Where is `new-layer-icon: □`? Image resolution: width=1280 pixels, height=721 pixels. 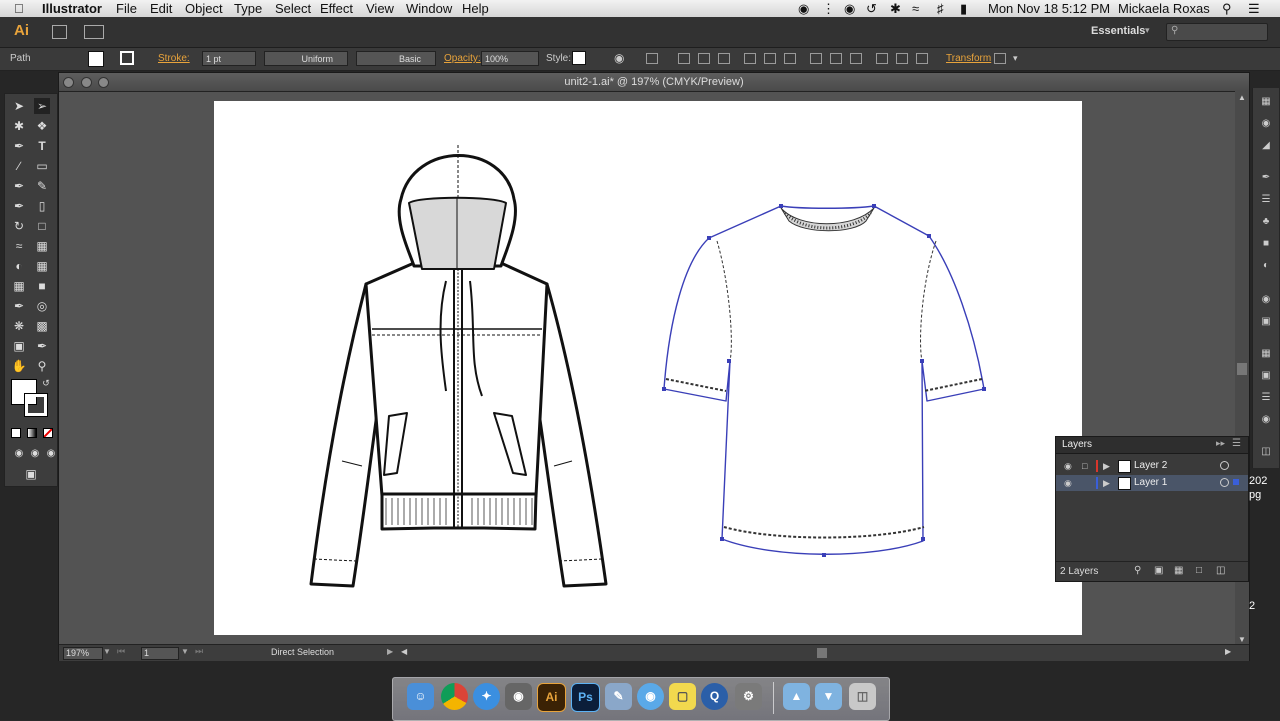
new-layer-icon: □ is located at coordinates (1199, 570).